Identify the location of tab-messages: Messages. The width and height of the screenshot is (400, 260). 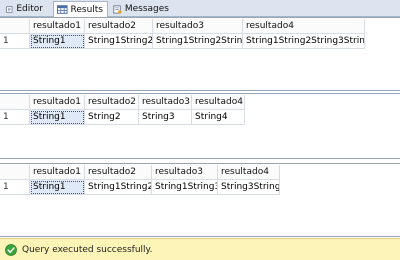
(141, 9).